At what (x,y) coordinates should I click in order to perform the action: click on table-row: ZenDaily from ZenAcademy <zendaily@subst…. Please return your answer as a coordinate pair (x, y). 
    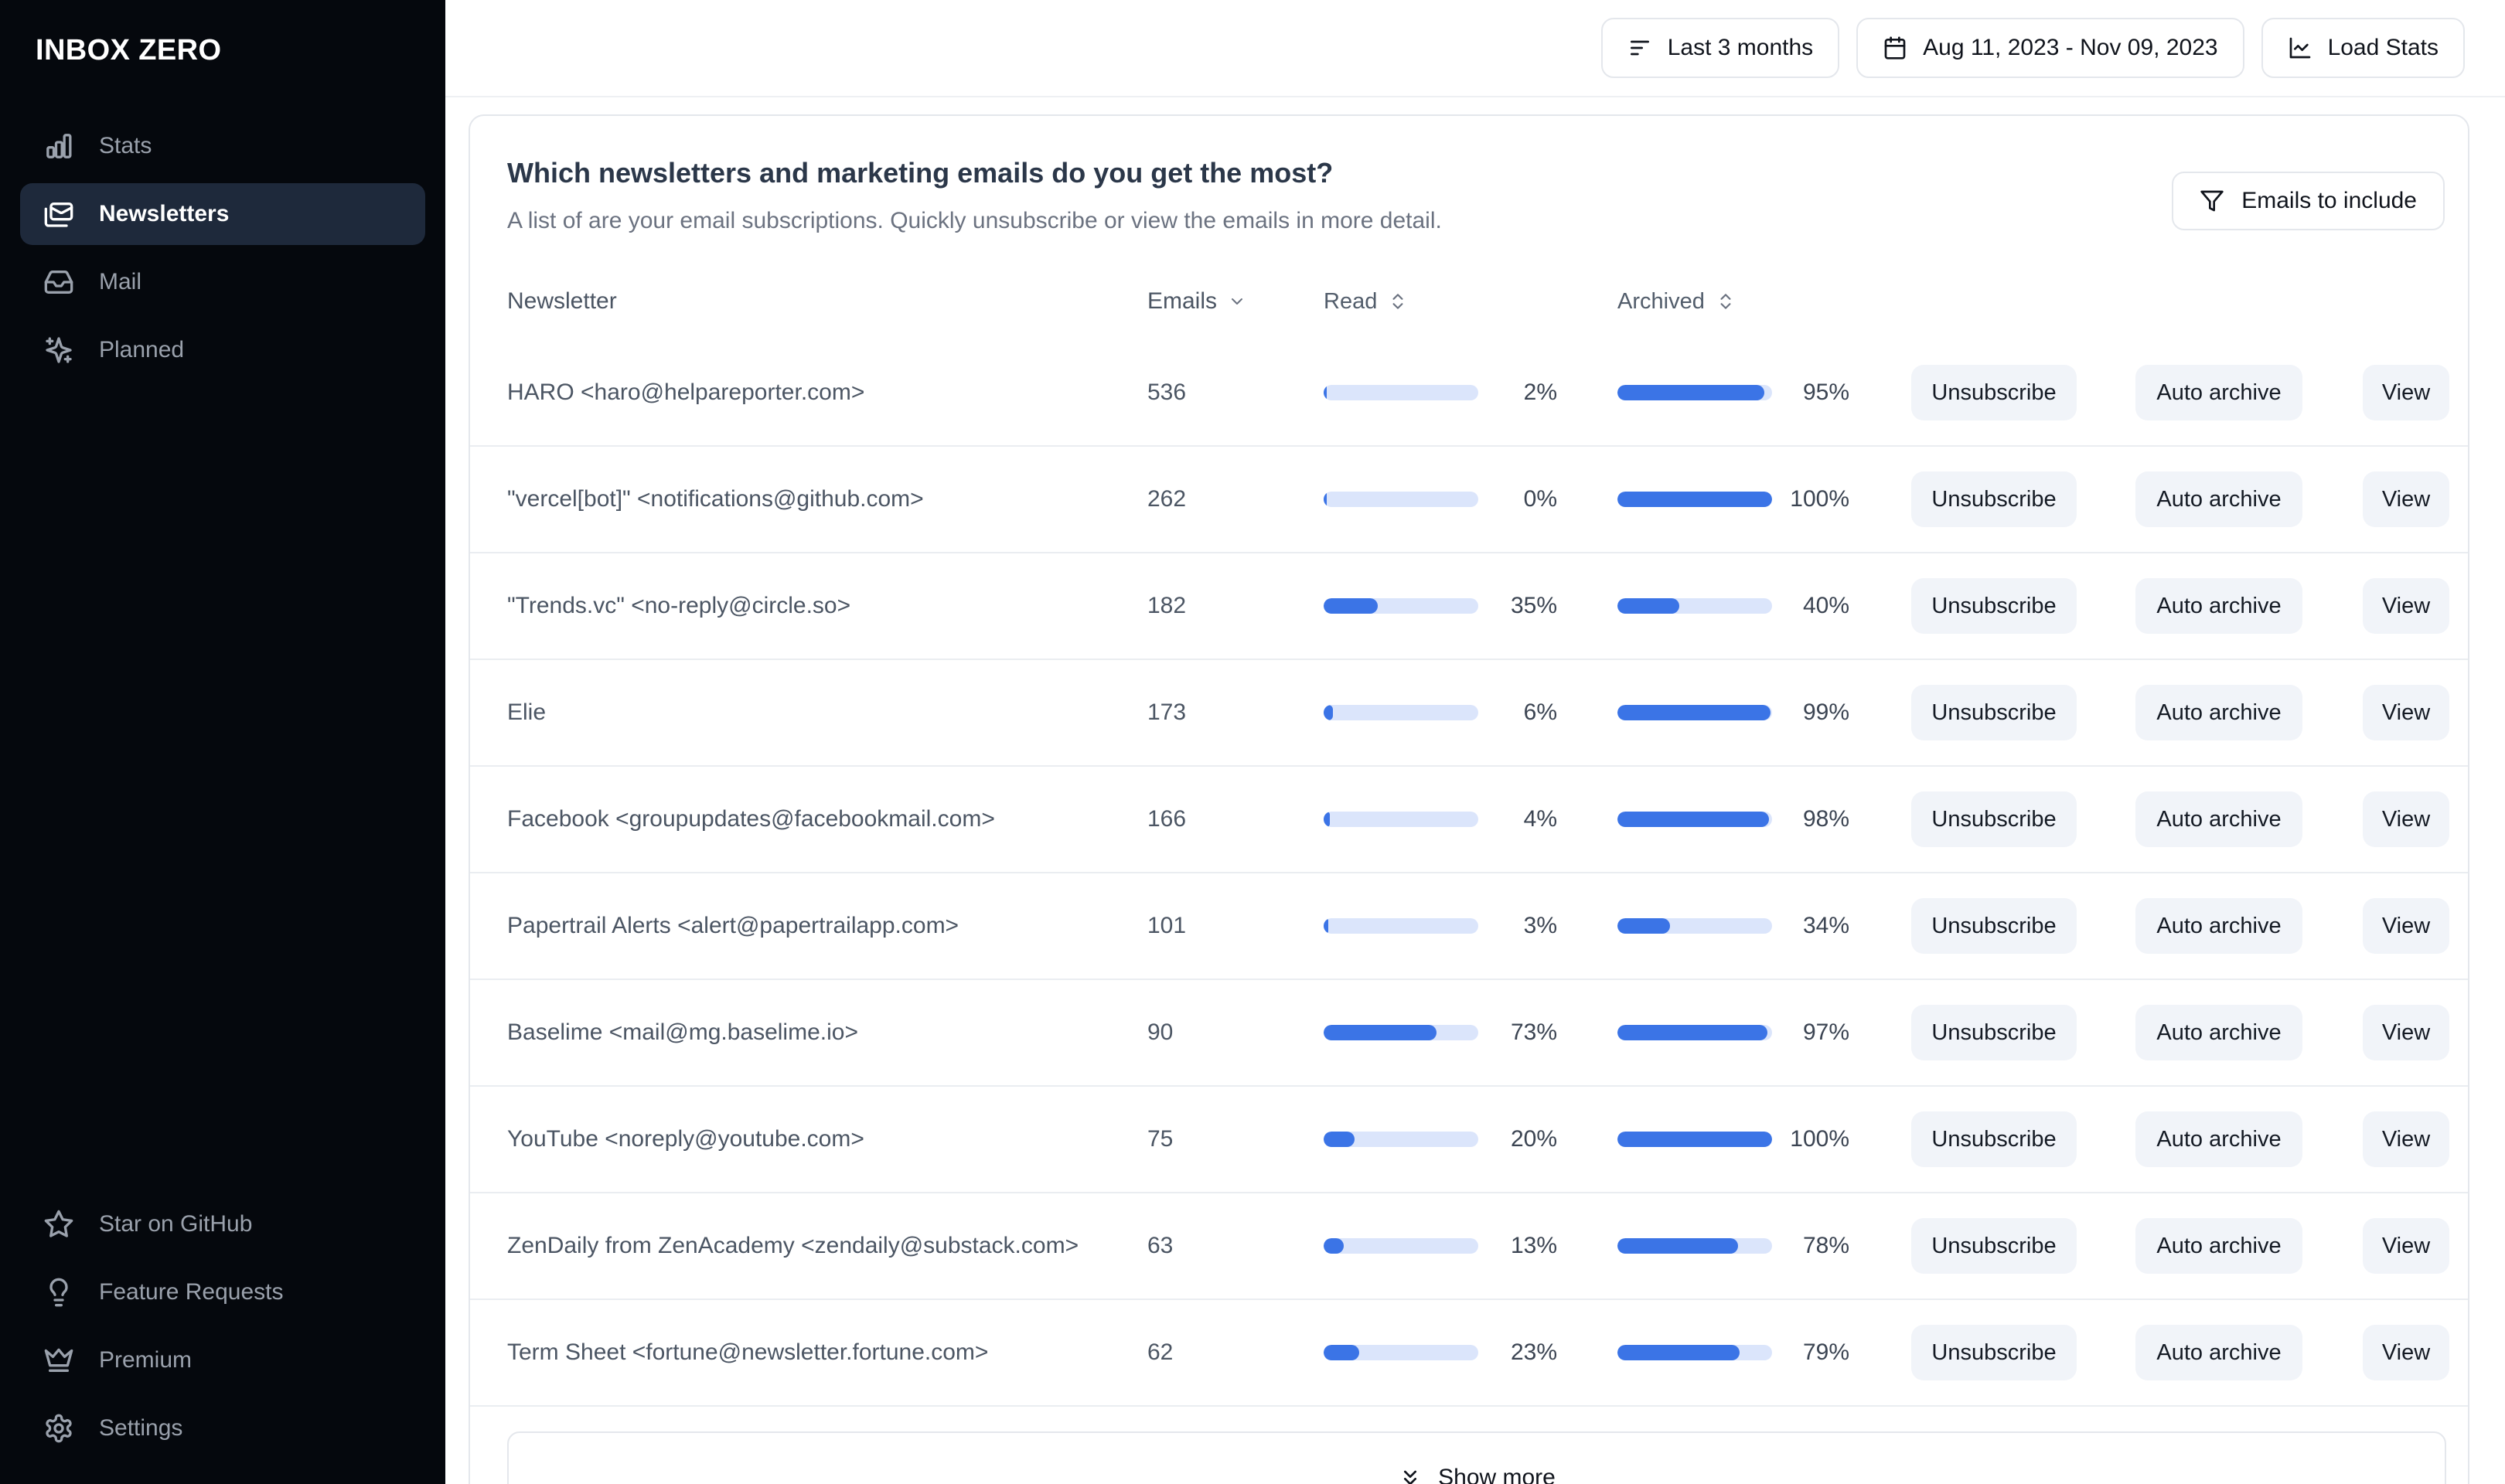
    Looking at the image, I should click on (1469, 1246).